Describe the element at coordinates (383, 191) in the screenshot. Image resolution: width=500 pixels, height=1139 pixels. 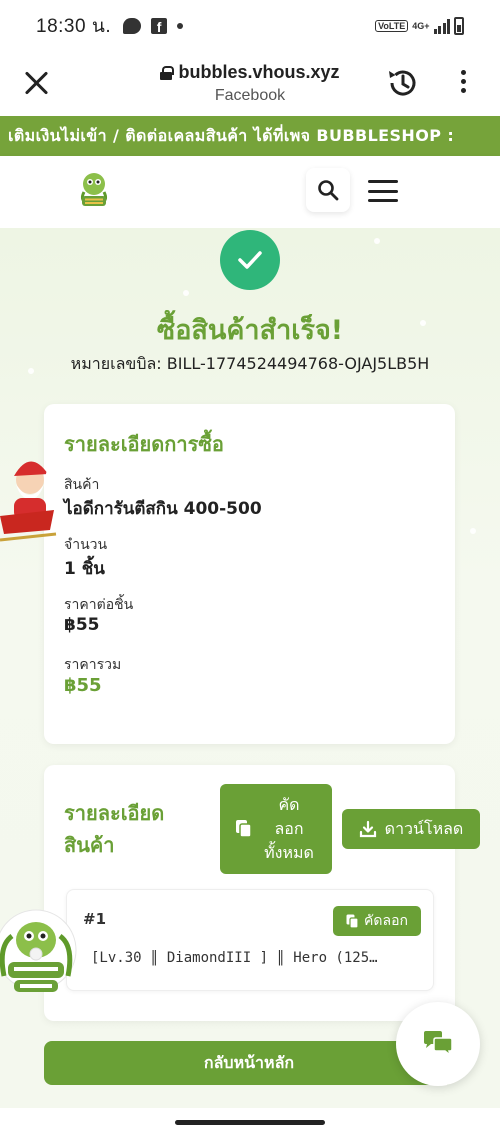
I see `menu-icon` at that location.